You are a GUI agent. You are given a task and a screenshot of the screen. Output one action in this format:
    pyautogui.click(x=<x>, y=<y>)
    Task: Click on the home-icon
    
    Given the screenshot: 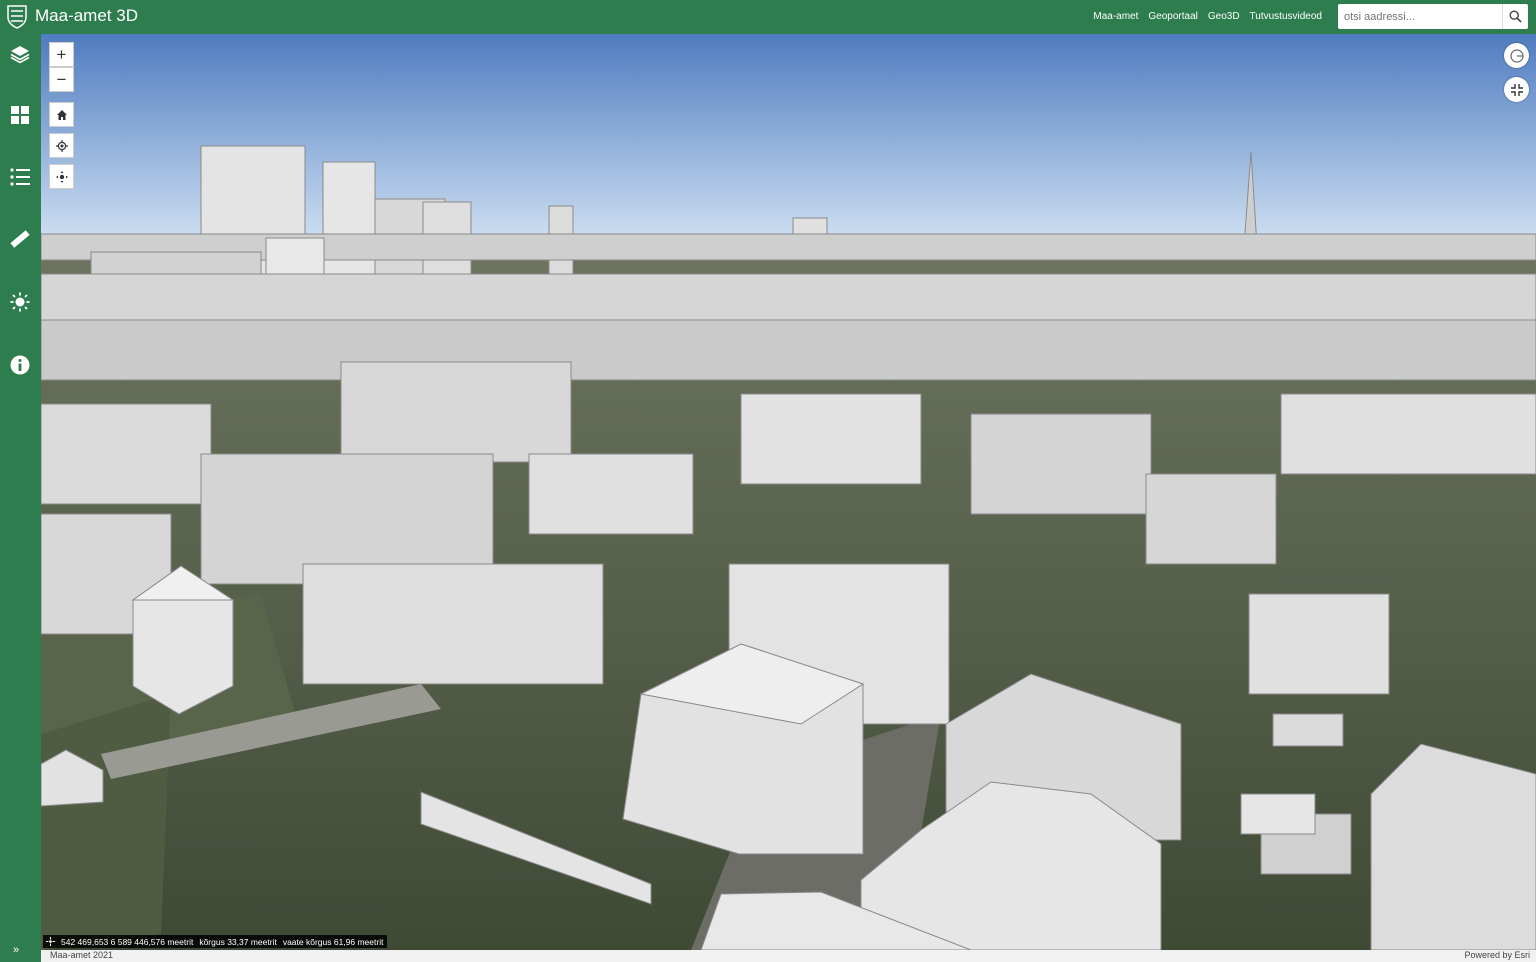 What is the action you would take?
    pyautogui.click(x=61, y=114)
    